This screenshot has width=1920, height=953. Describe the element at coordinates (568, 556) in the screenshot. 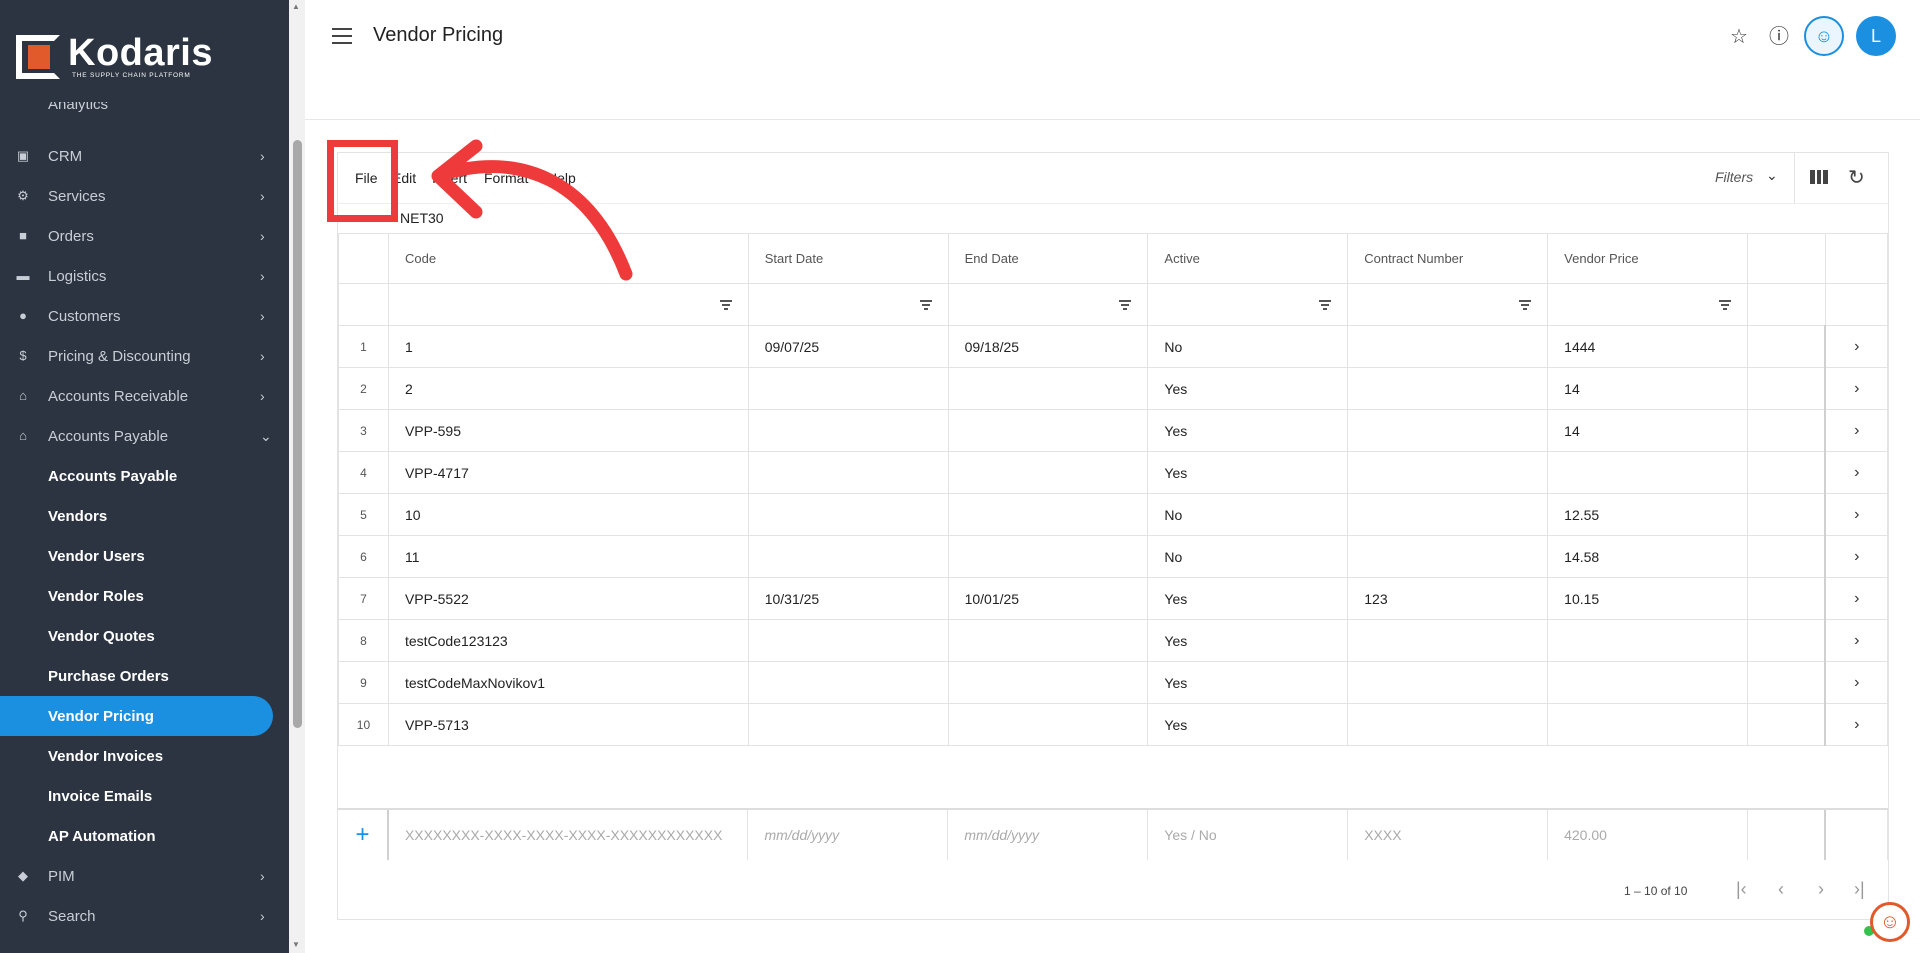

I see `cell-code: 11` at that location.